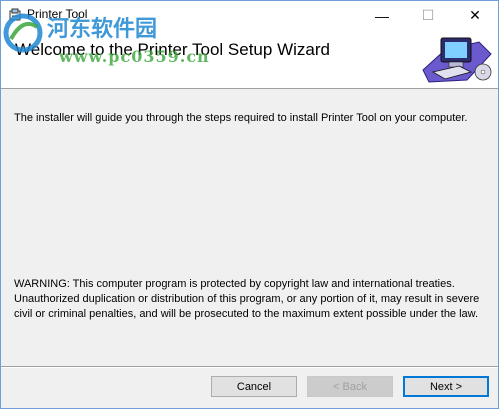 The image size is (499, 409). I want to click on computer-setup-icon, so click(458, 59).